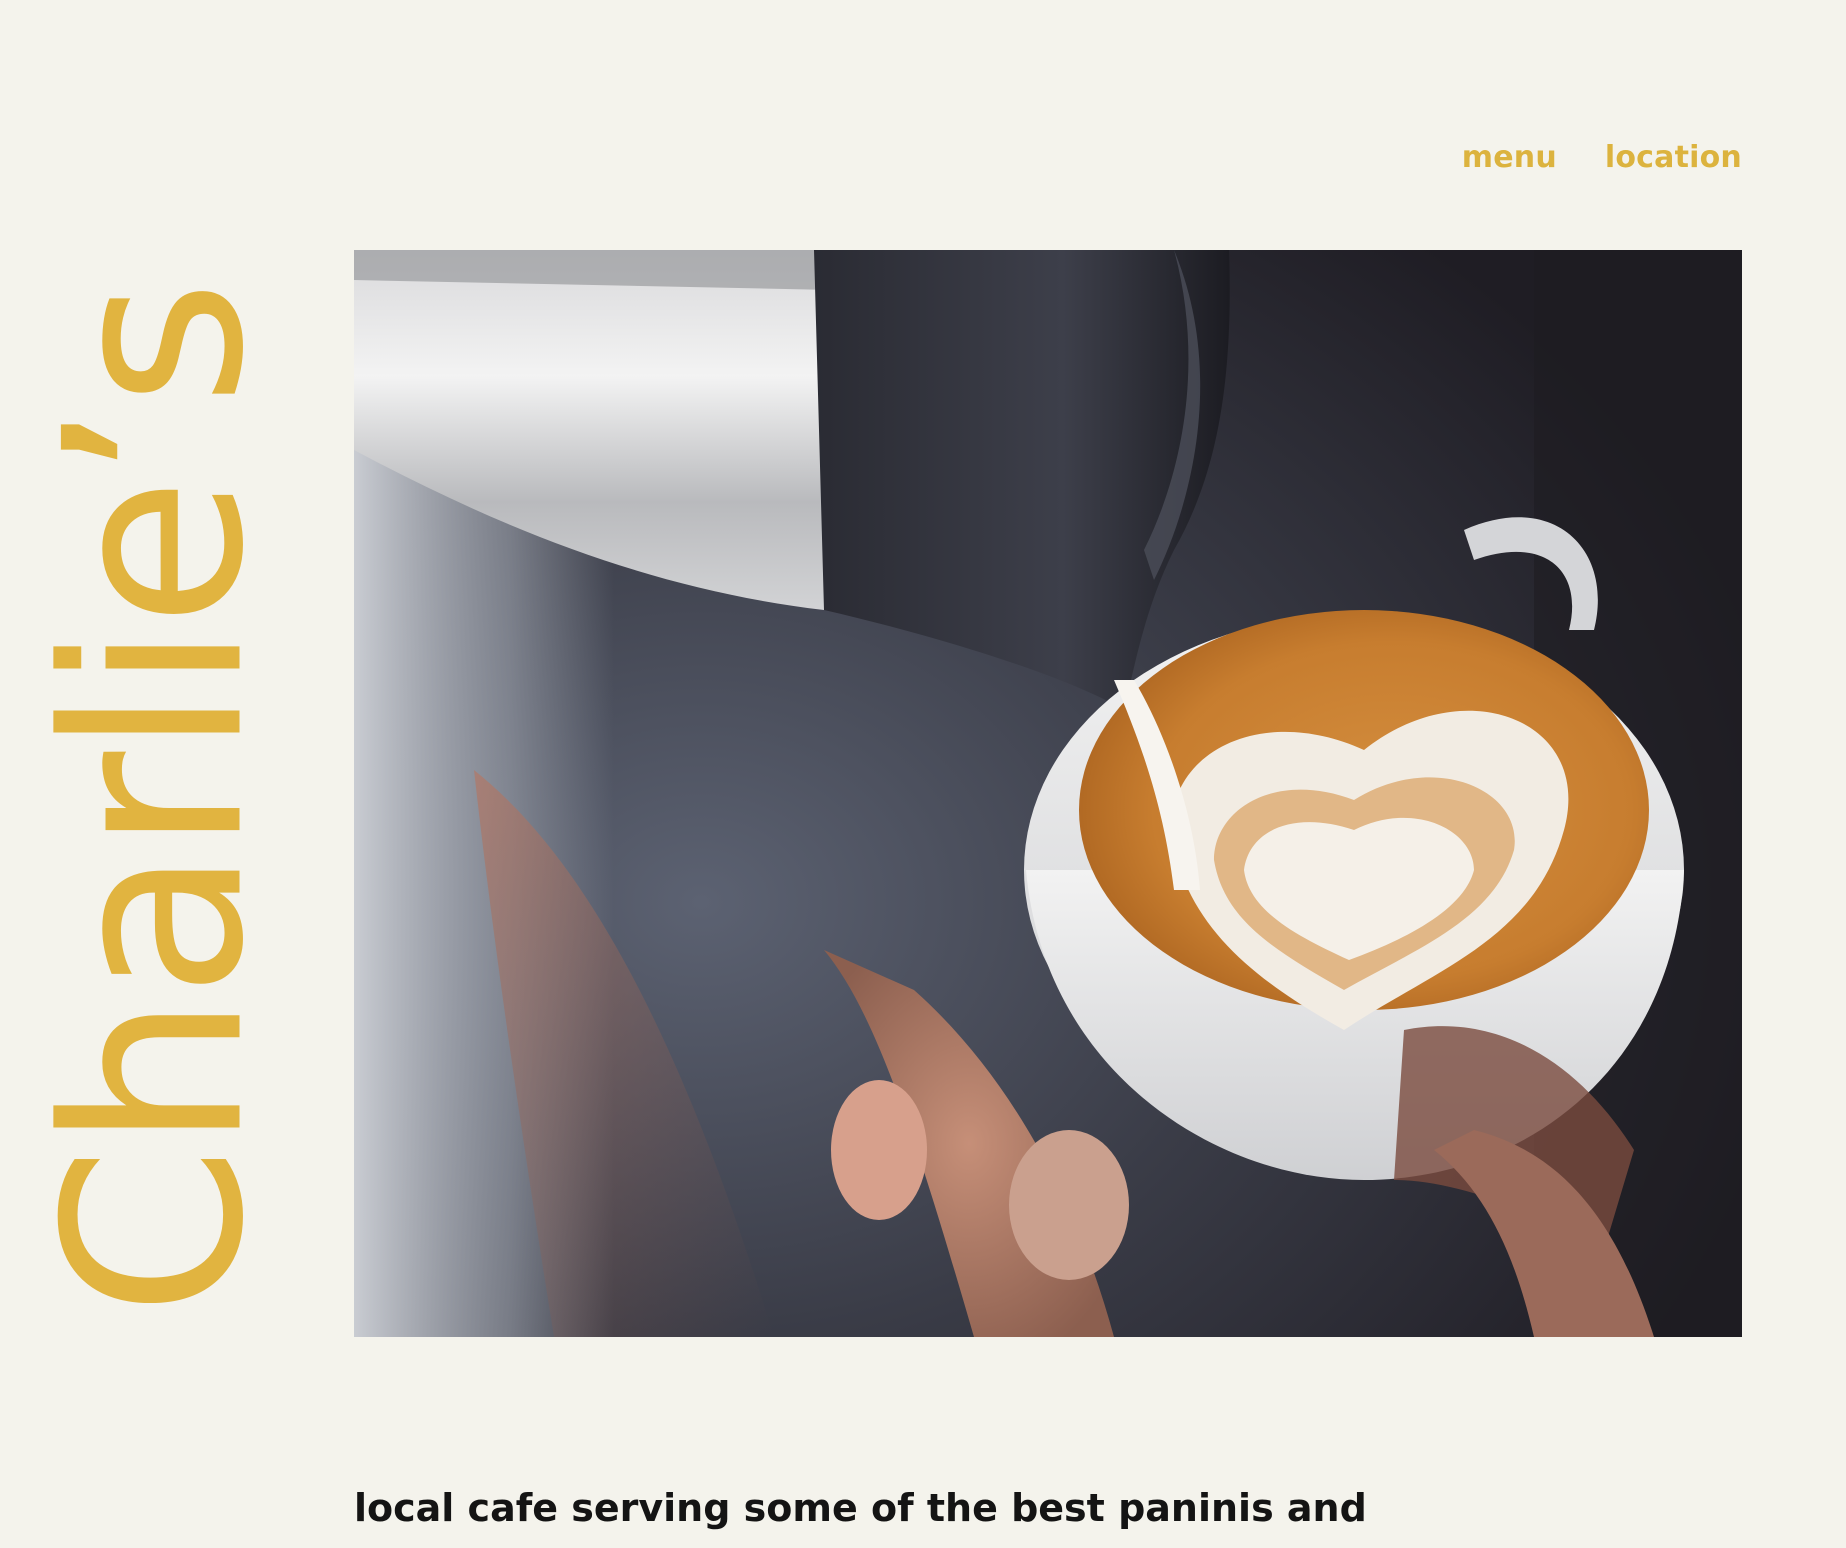  I want to click on nav-link-menu: menu, so click(1509, 157).